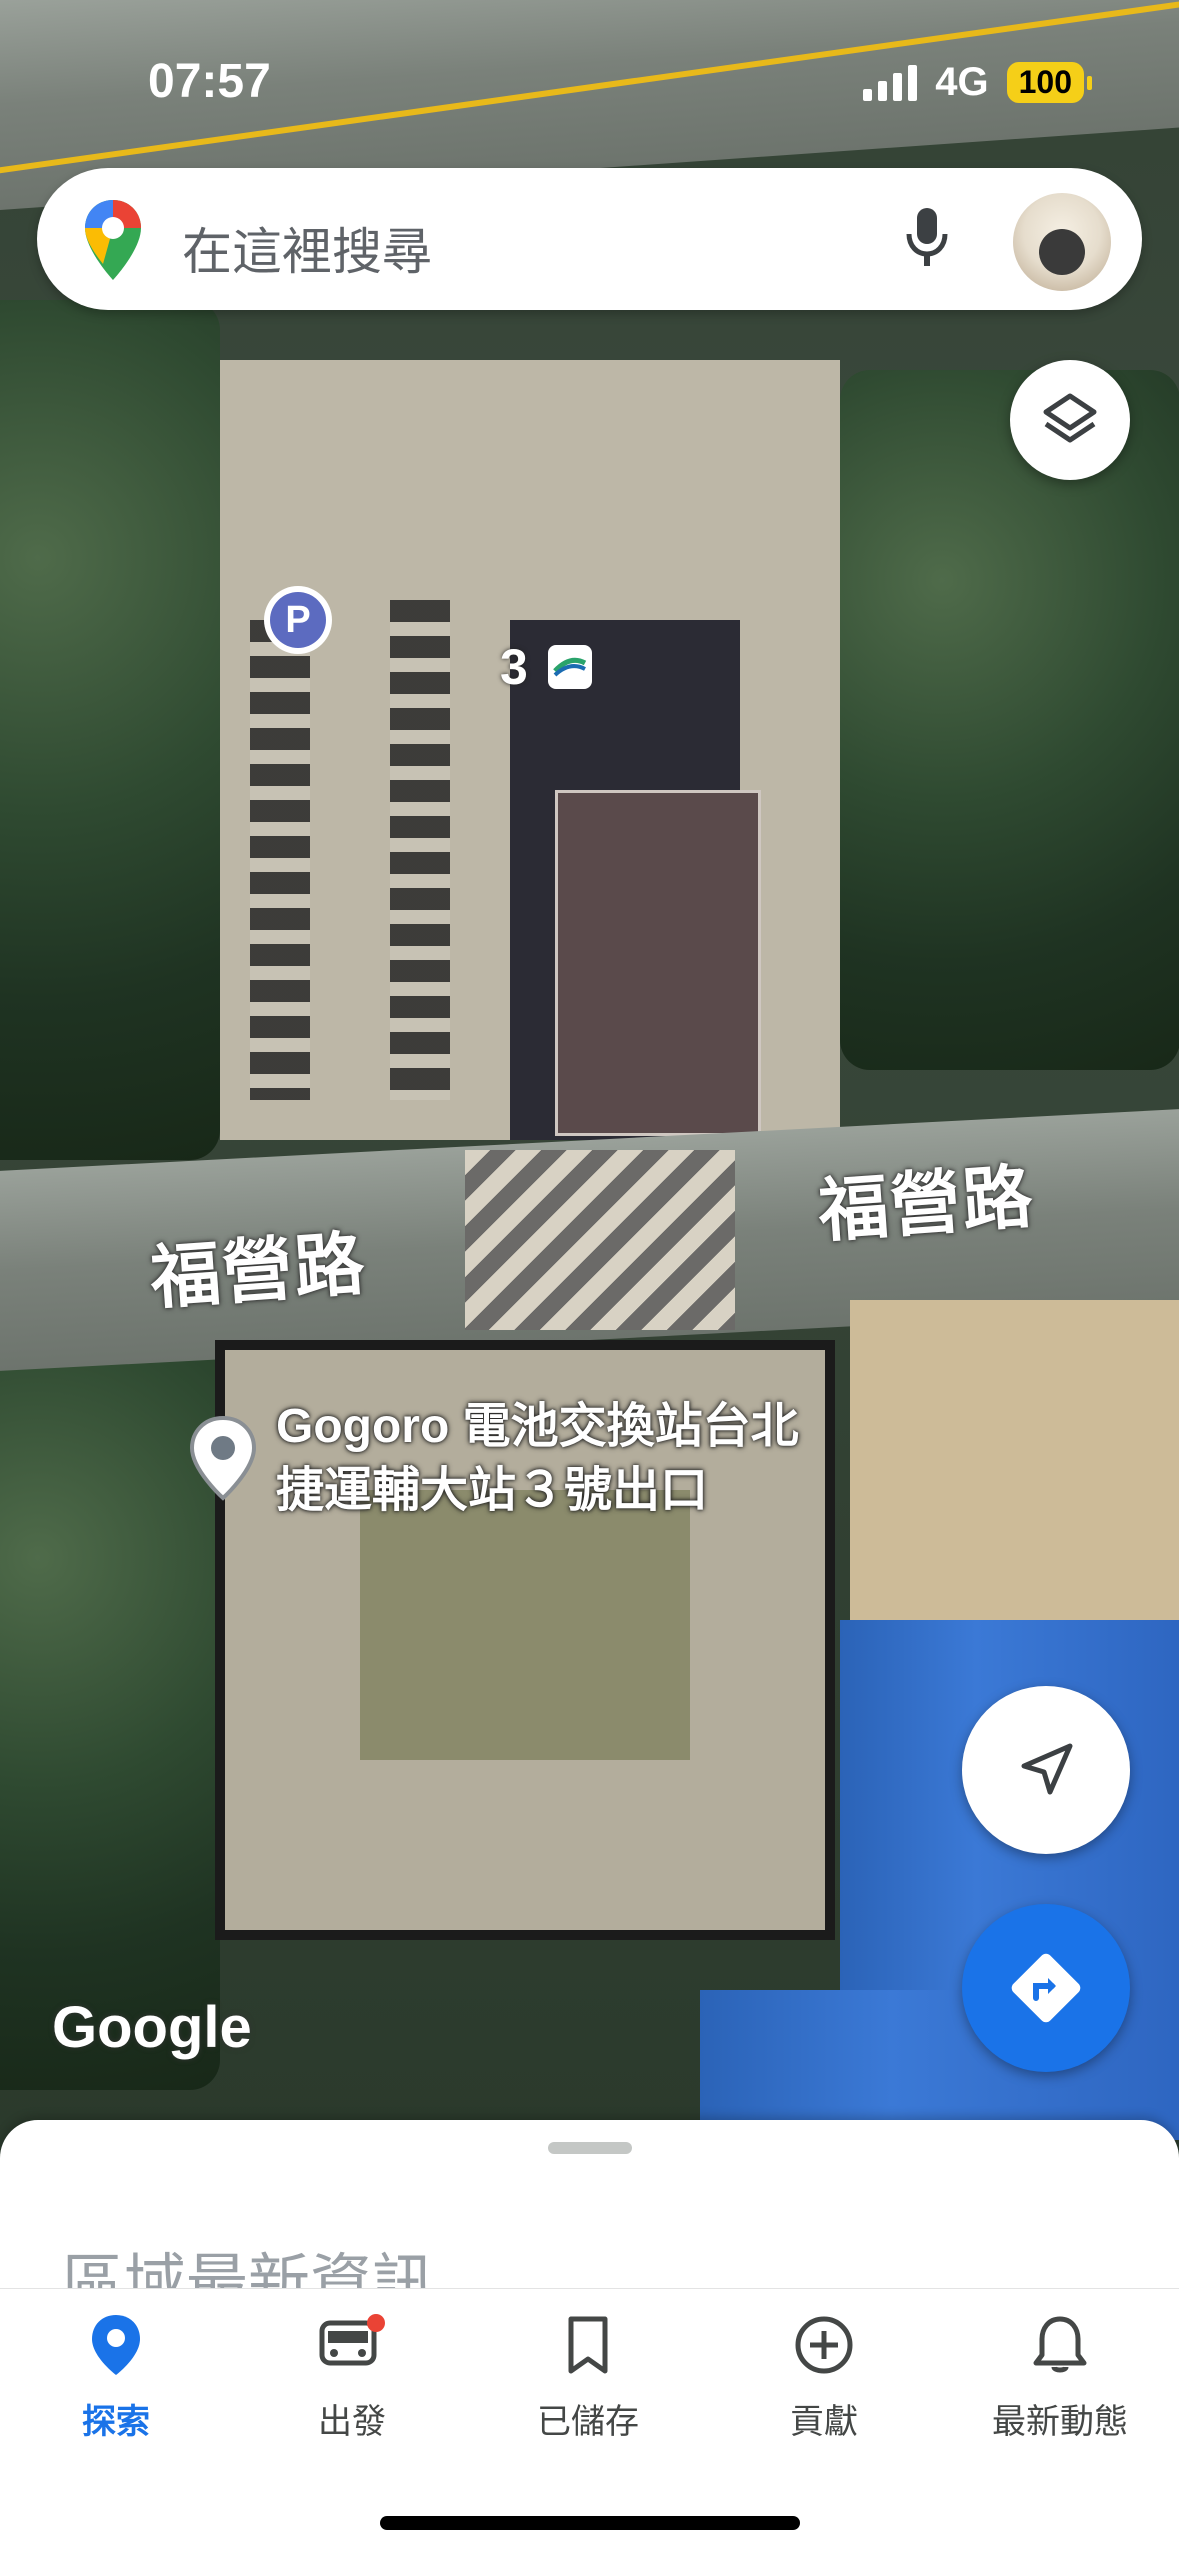  I want to click on tab-saved: 已儲存, so click(588, 2378).